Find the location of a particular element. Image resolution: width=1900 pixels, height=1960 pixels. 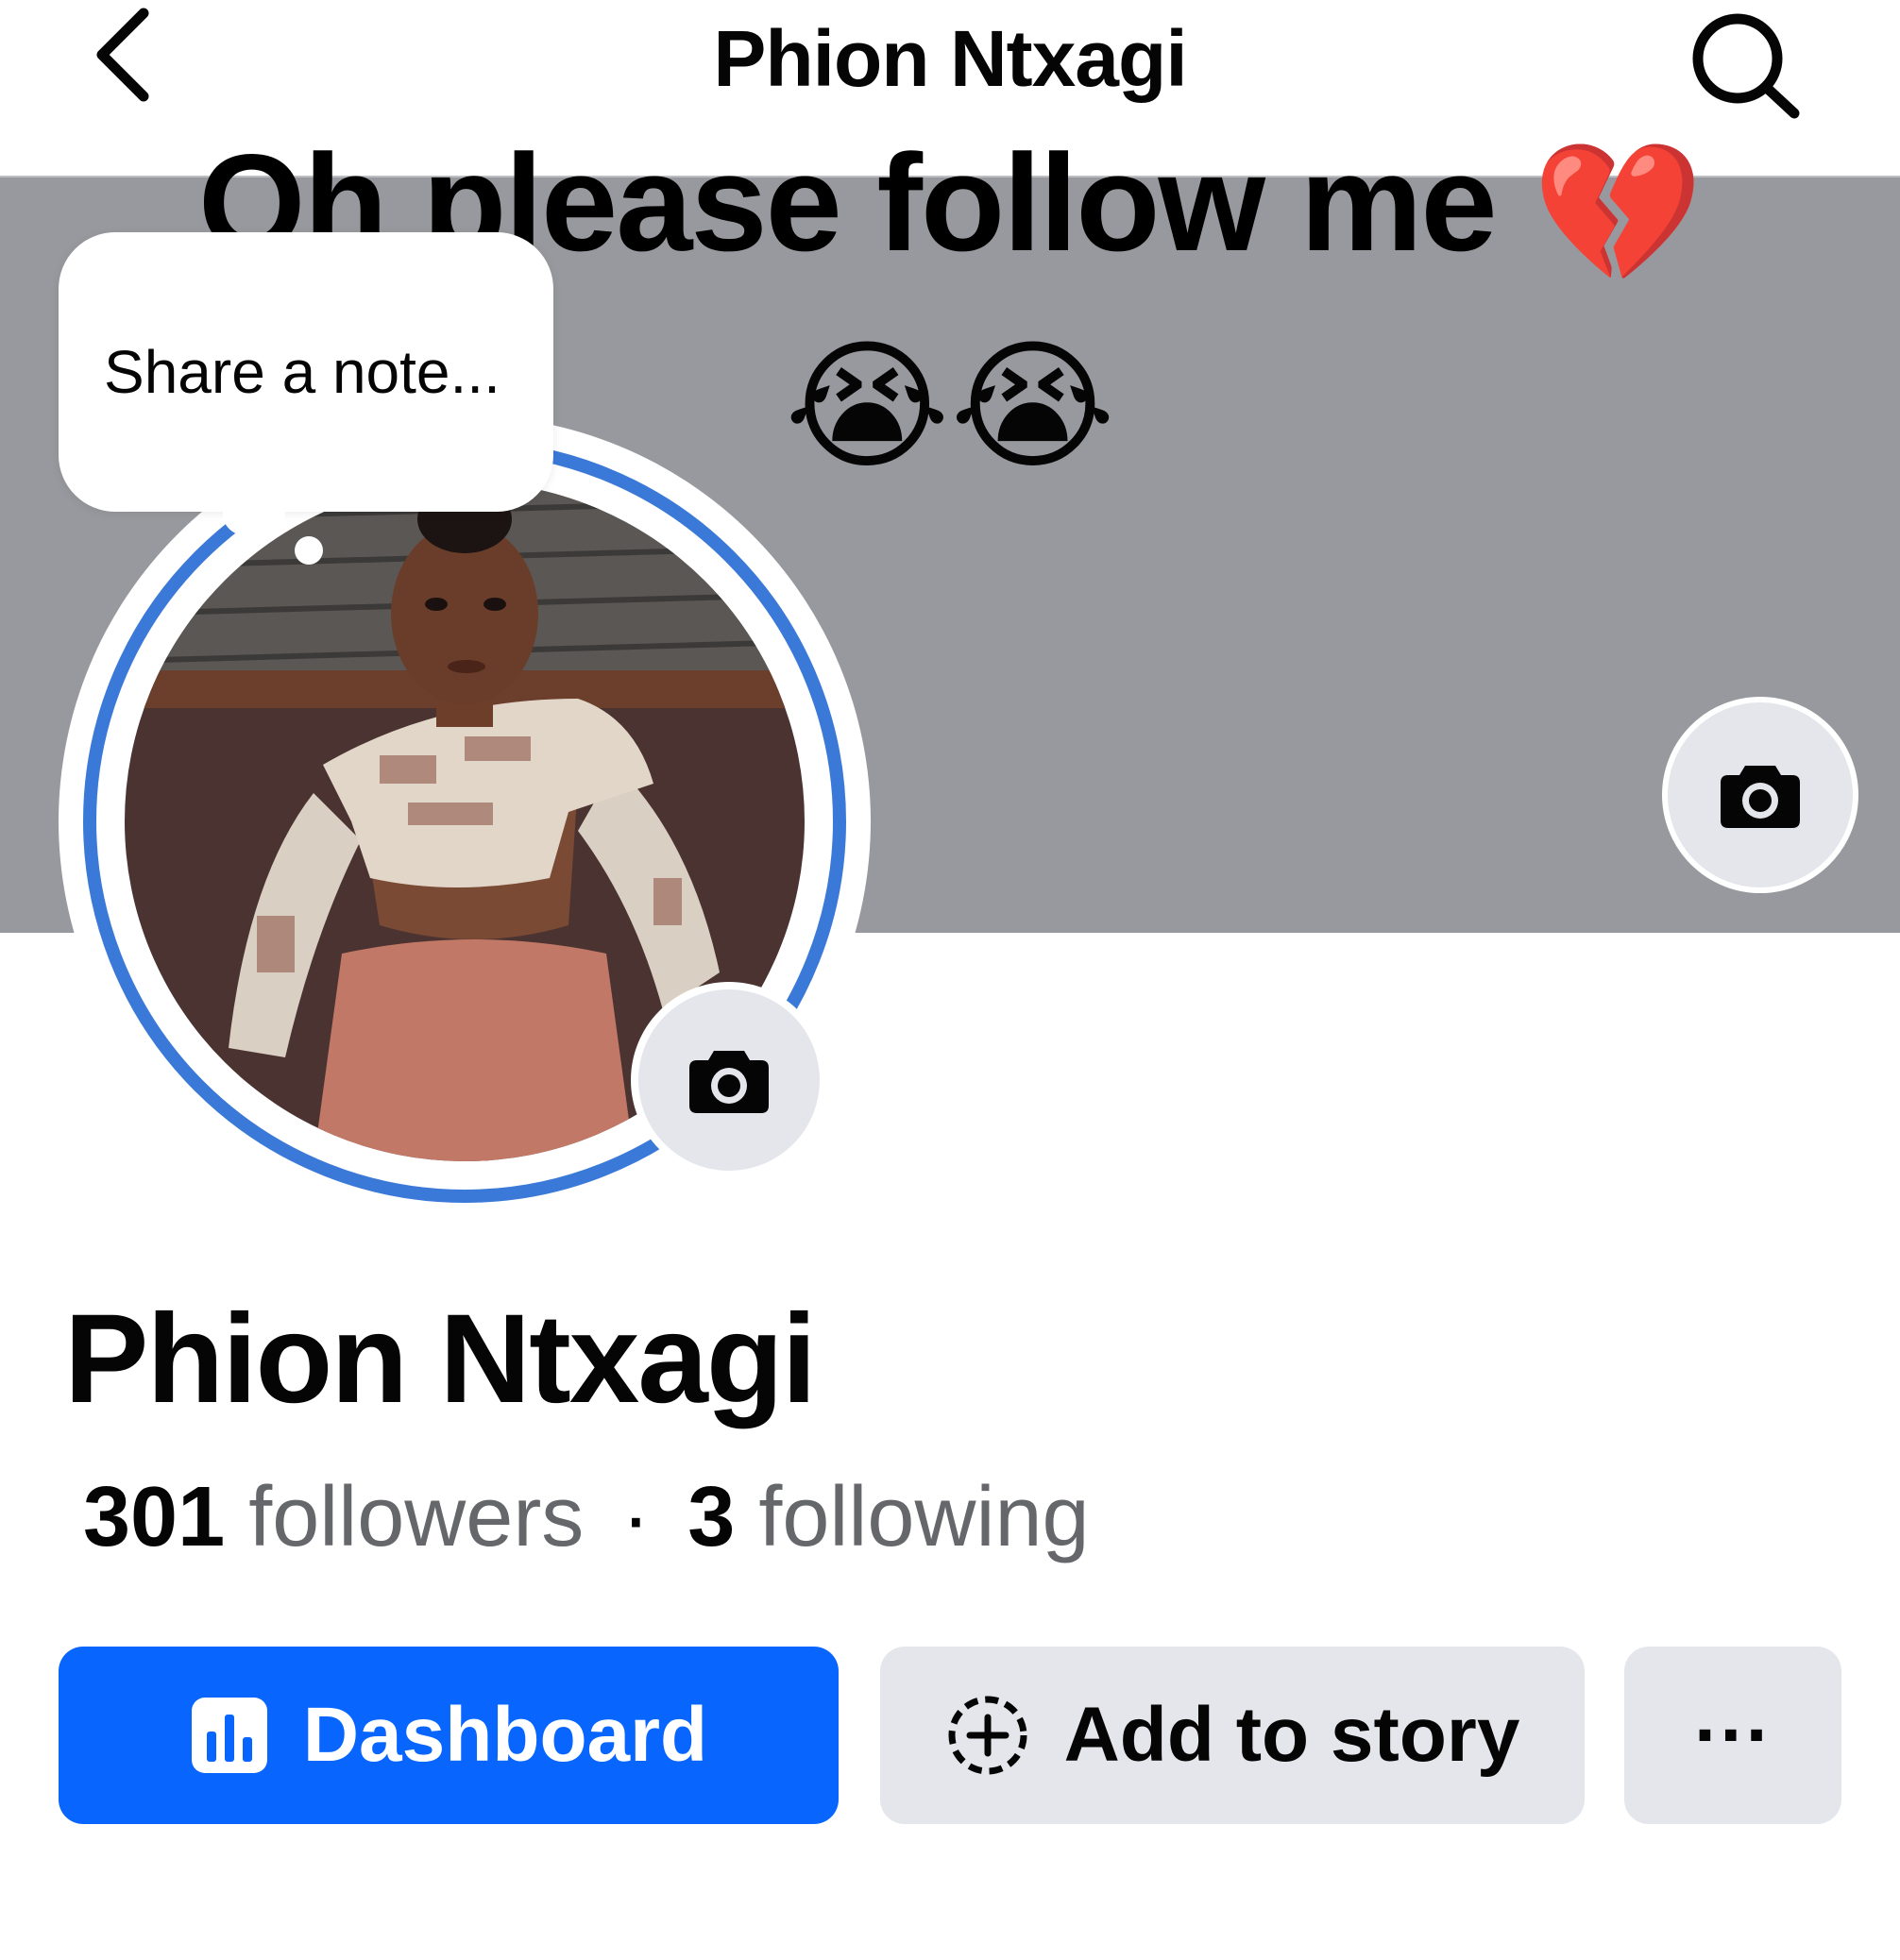

note-bubble-tail-dot is located at coordinates (309, 551).